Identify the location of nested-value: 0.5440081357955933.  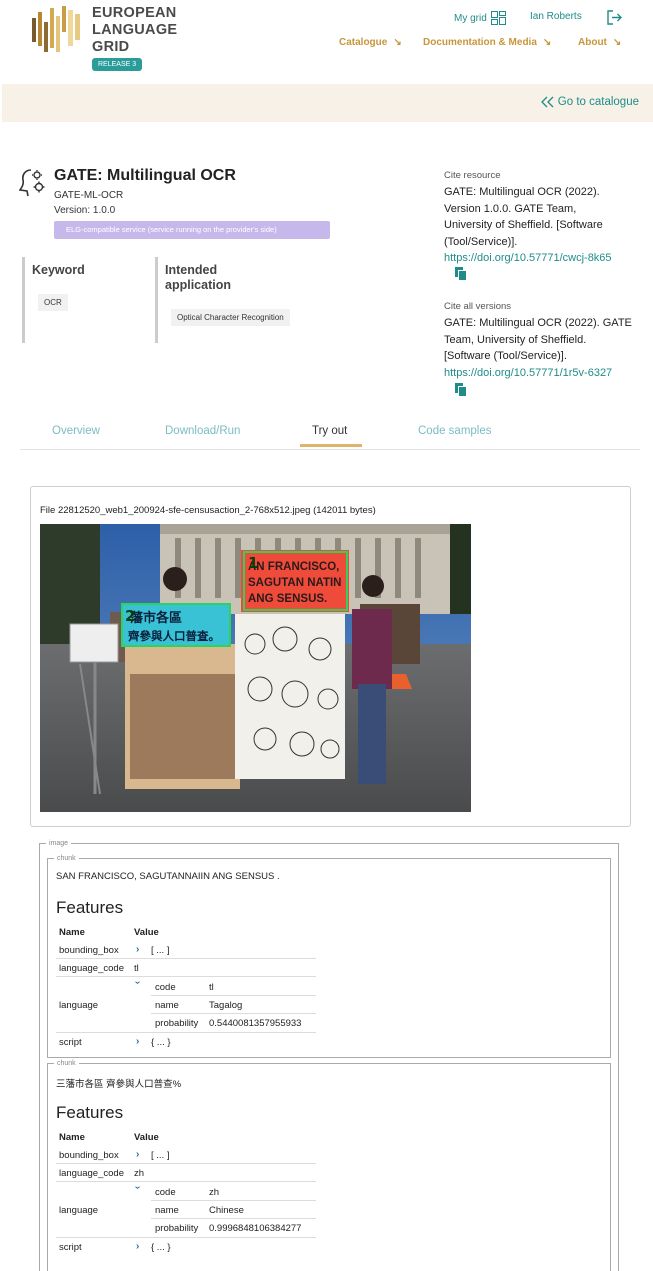
(255, 1023).